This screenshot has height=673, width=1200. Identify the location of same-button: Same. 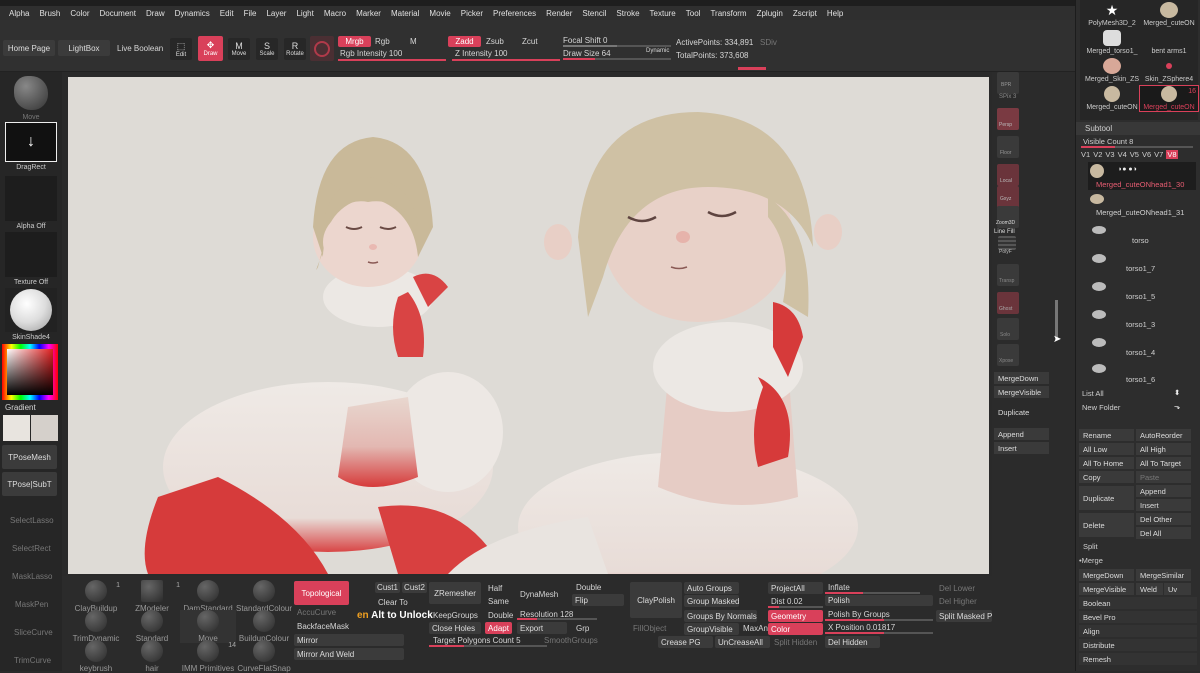
(498, 601).